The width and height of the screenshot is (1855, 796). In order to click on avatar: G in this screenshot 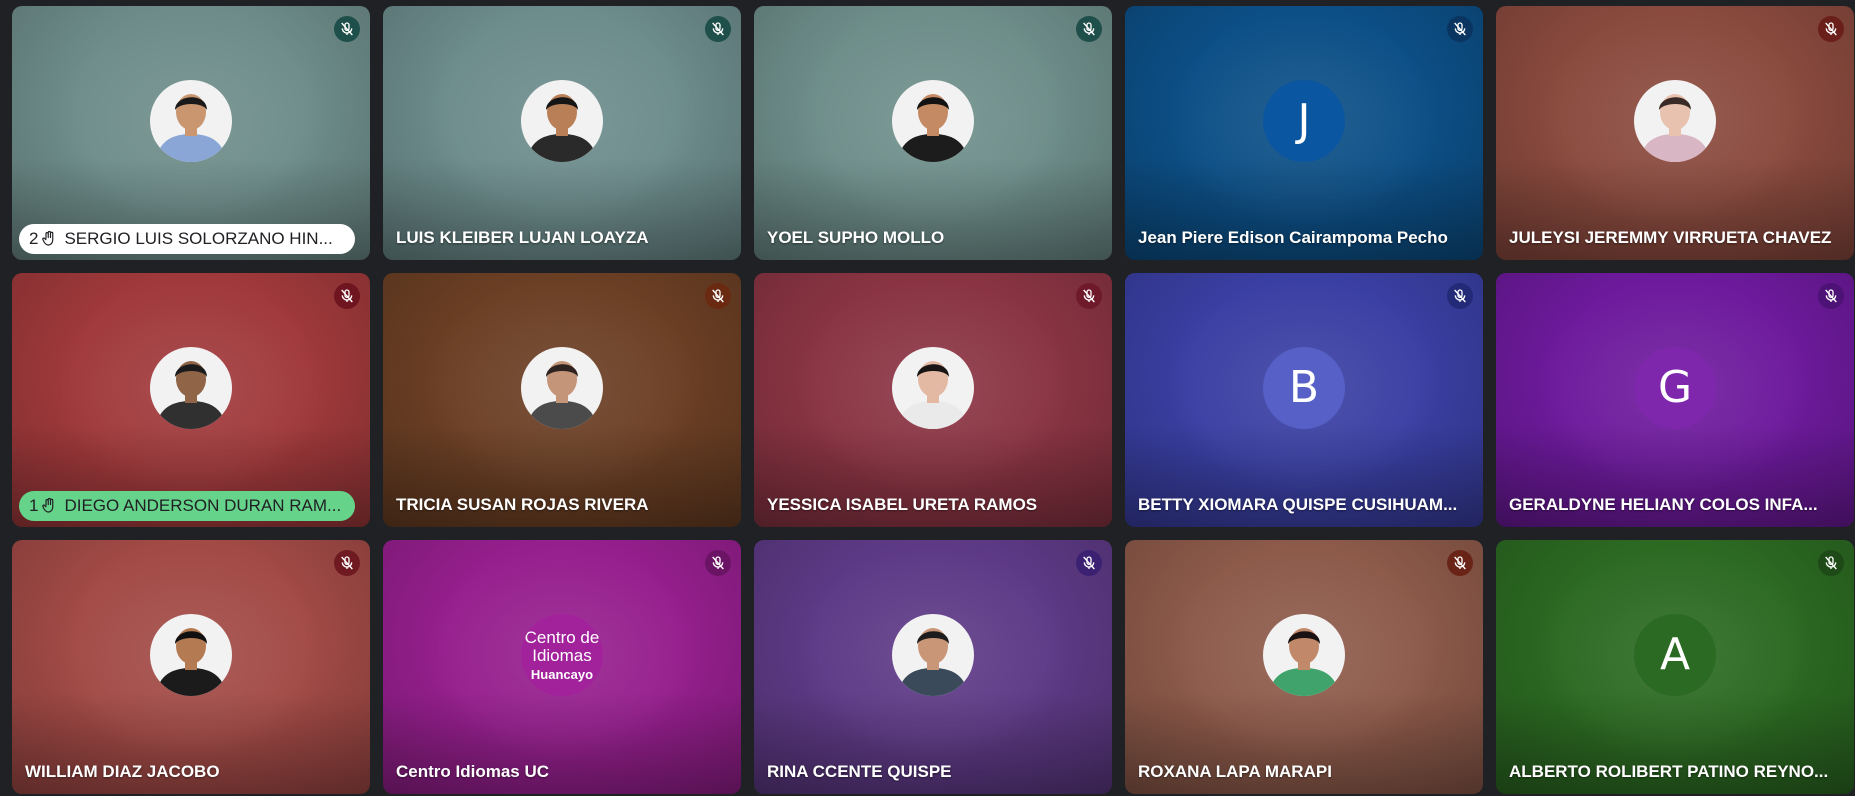, I will do `click(1675, 388)`.